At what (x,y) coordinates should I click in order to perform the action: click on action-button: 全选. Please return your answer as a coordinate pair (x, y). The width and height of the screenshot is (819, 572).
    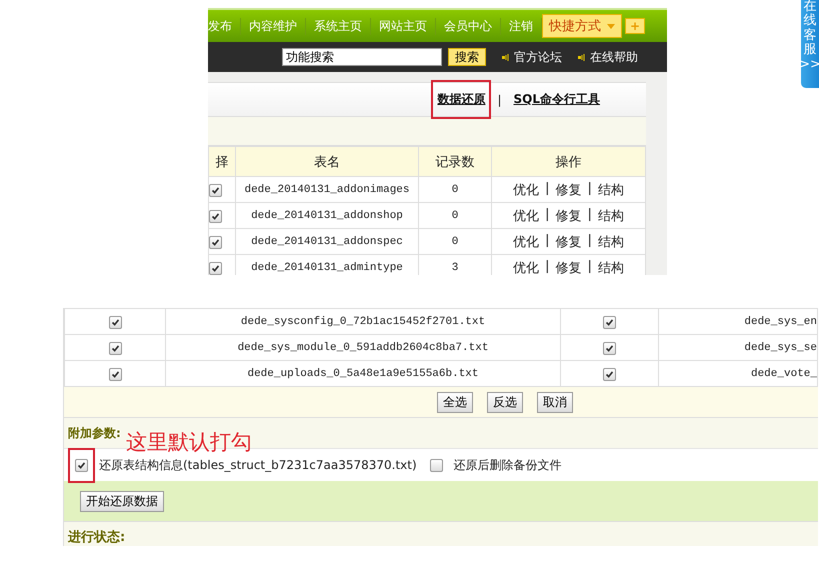
    Looking at the image, I should click on (455, 402).